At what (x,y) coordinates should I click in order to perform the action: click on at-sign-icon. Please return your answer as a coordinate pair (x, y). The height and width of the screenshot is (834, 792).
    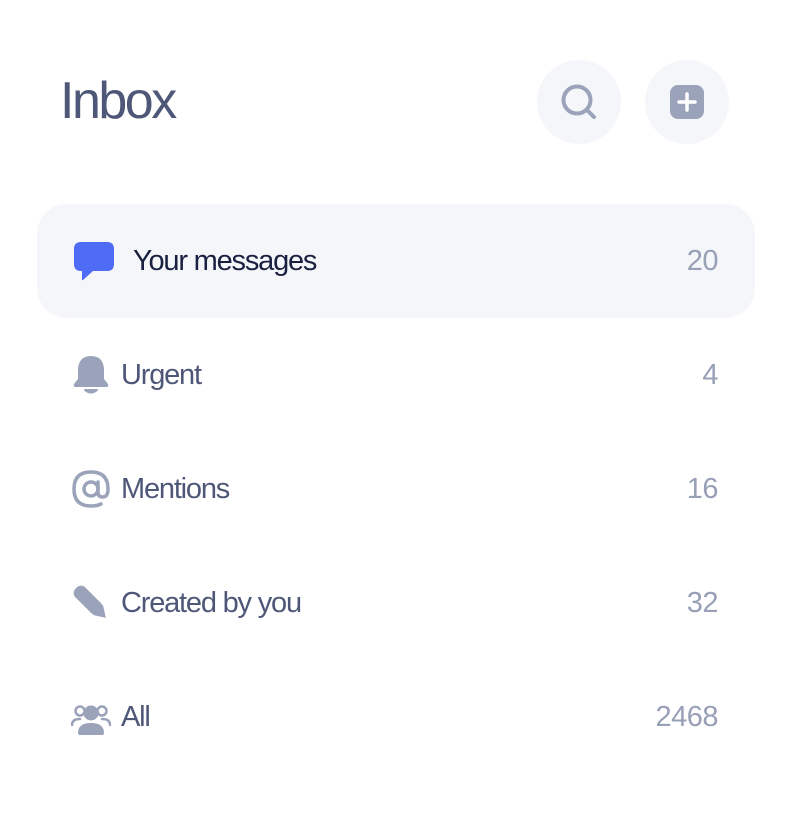
    Looking at the image, I should click on (91, 489).